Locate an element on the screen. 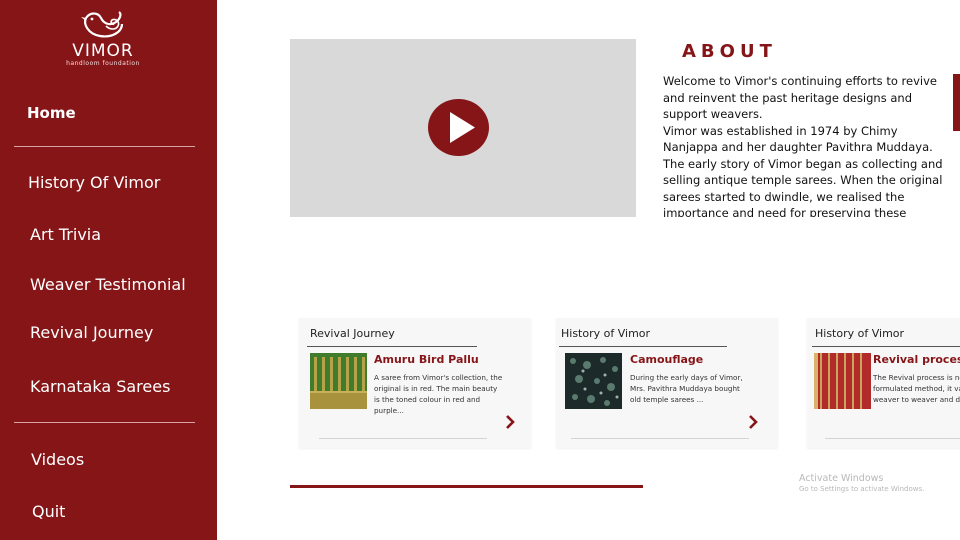 This screenshot has height=540, width=960. nav-art-trivia: Art Trivia is located at coordinates (65, 234).